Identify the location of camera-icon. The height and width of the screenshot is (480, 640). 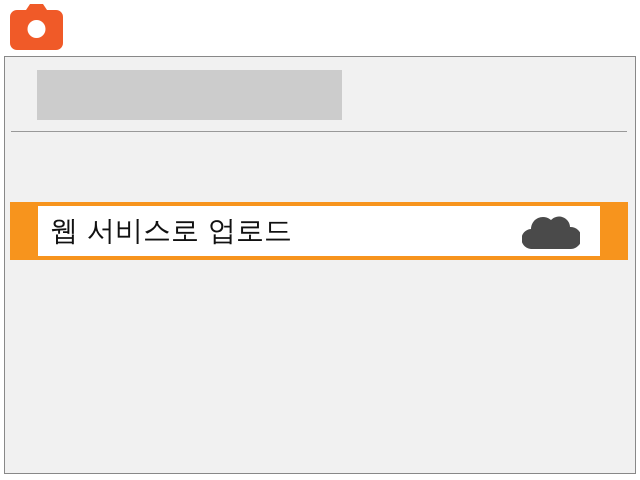
(36, 27).